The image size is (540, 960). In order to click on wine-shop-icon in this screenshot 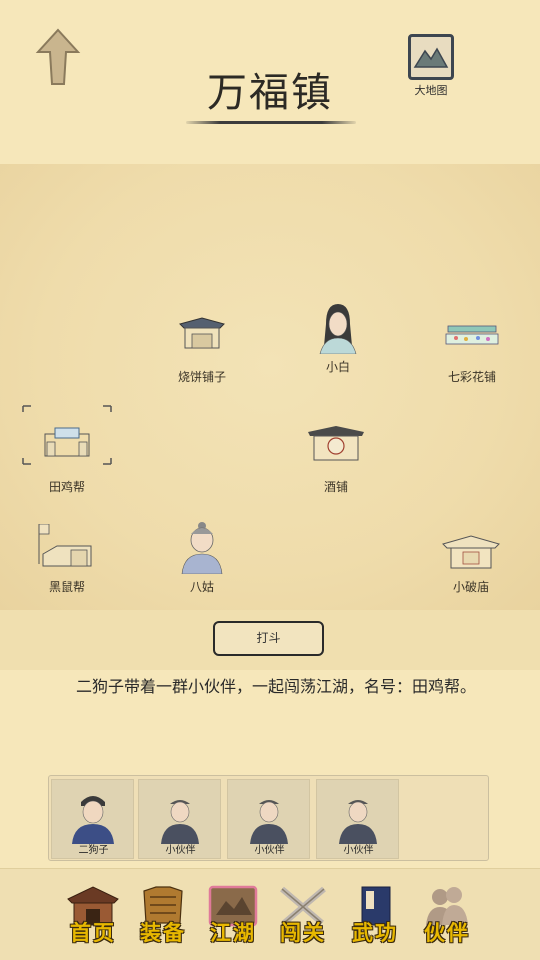, I will do `click(336, 449)`.